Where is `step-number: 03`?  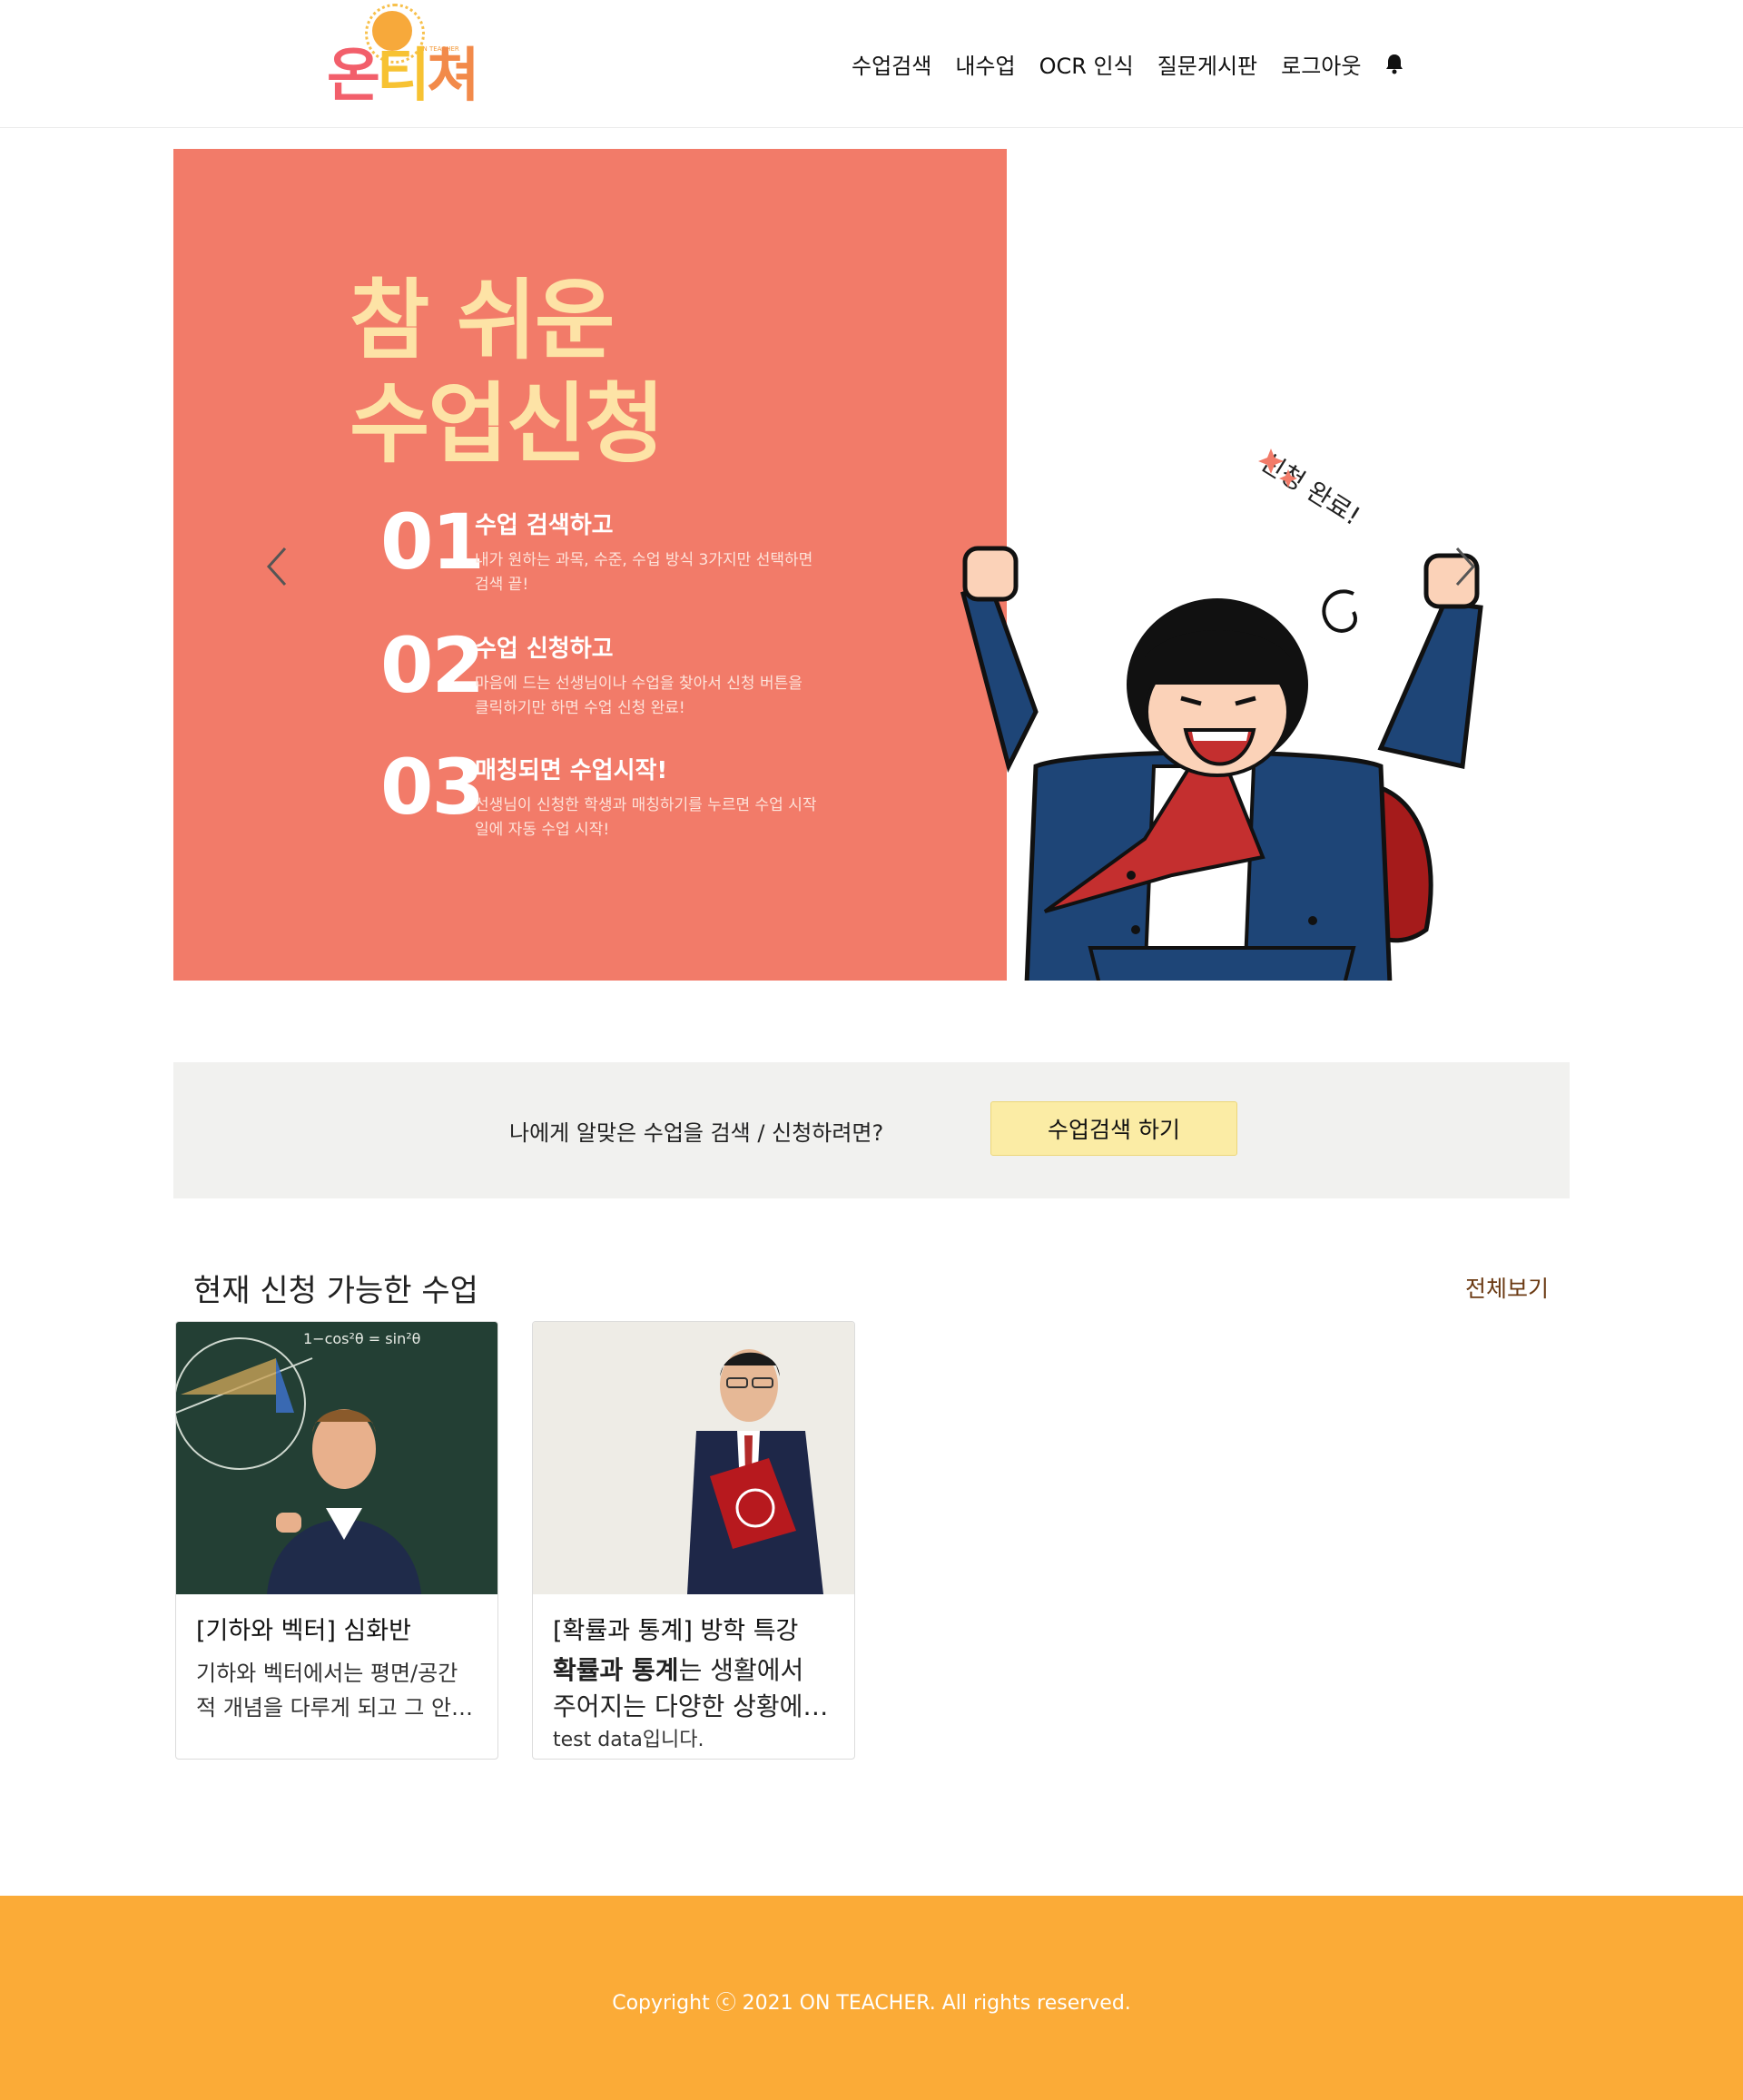 step-number: 03 is located at coordinates (432, 787).